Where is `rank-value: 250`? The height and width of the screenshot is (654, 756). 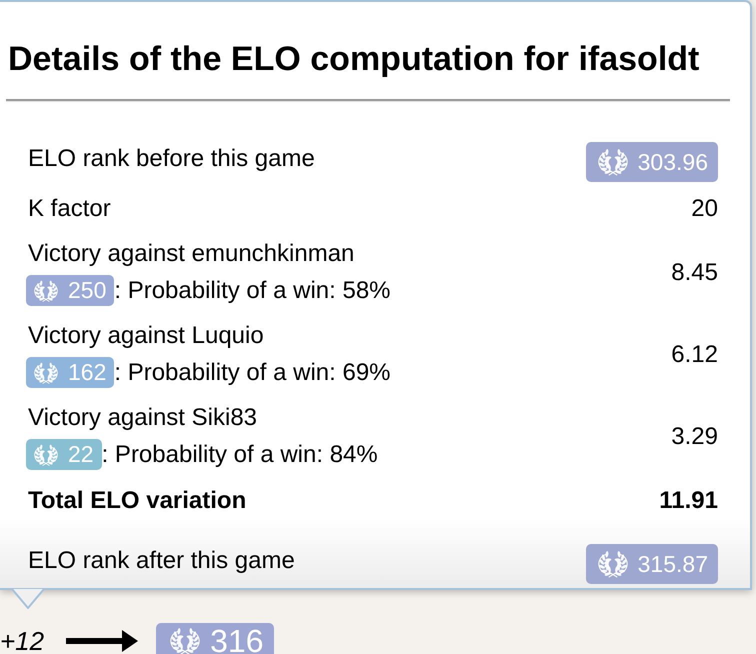 rank-value: 250 is located at coordinates (87, 290).